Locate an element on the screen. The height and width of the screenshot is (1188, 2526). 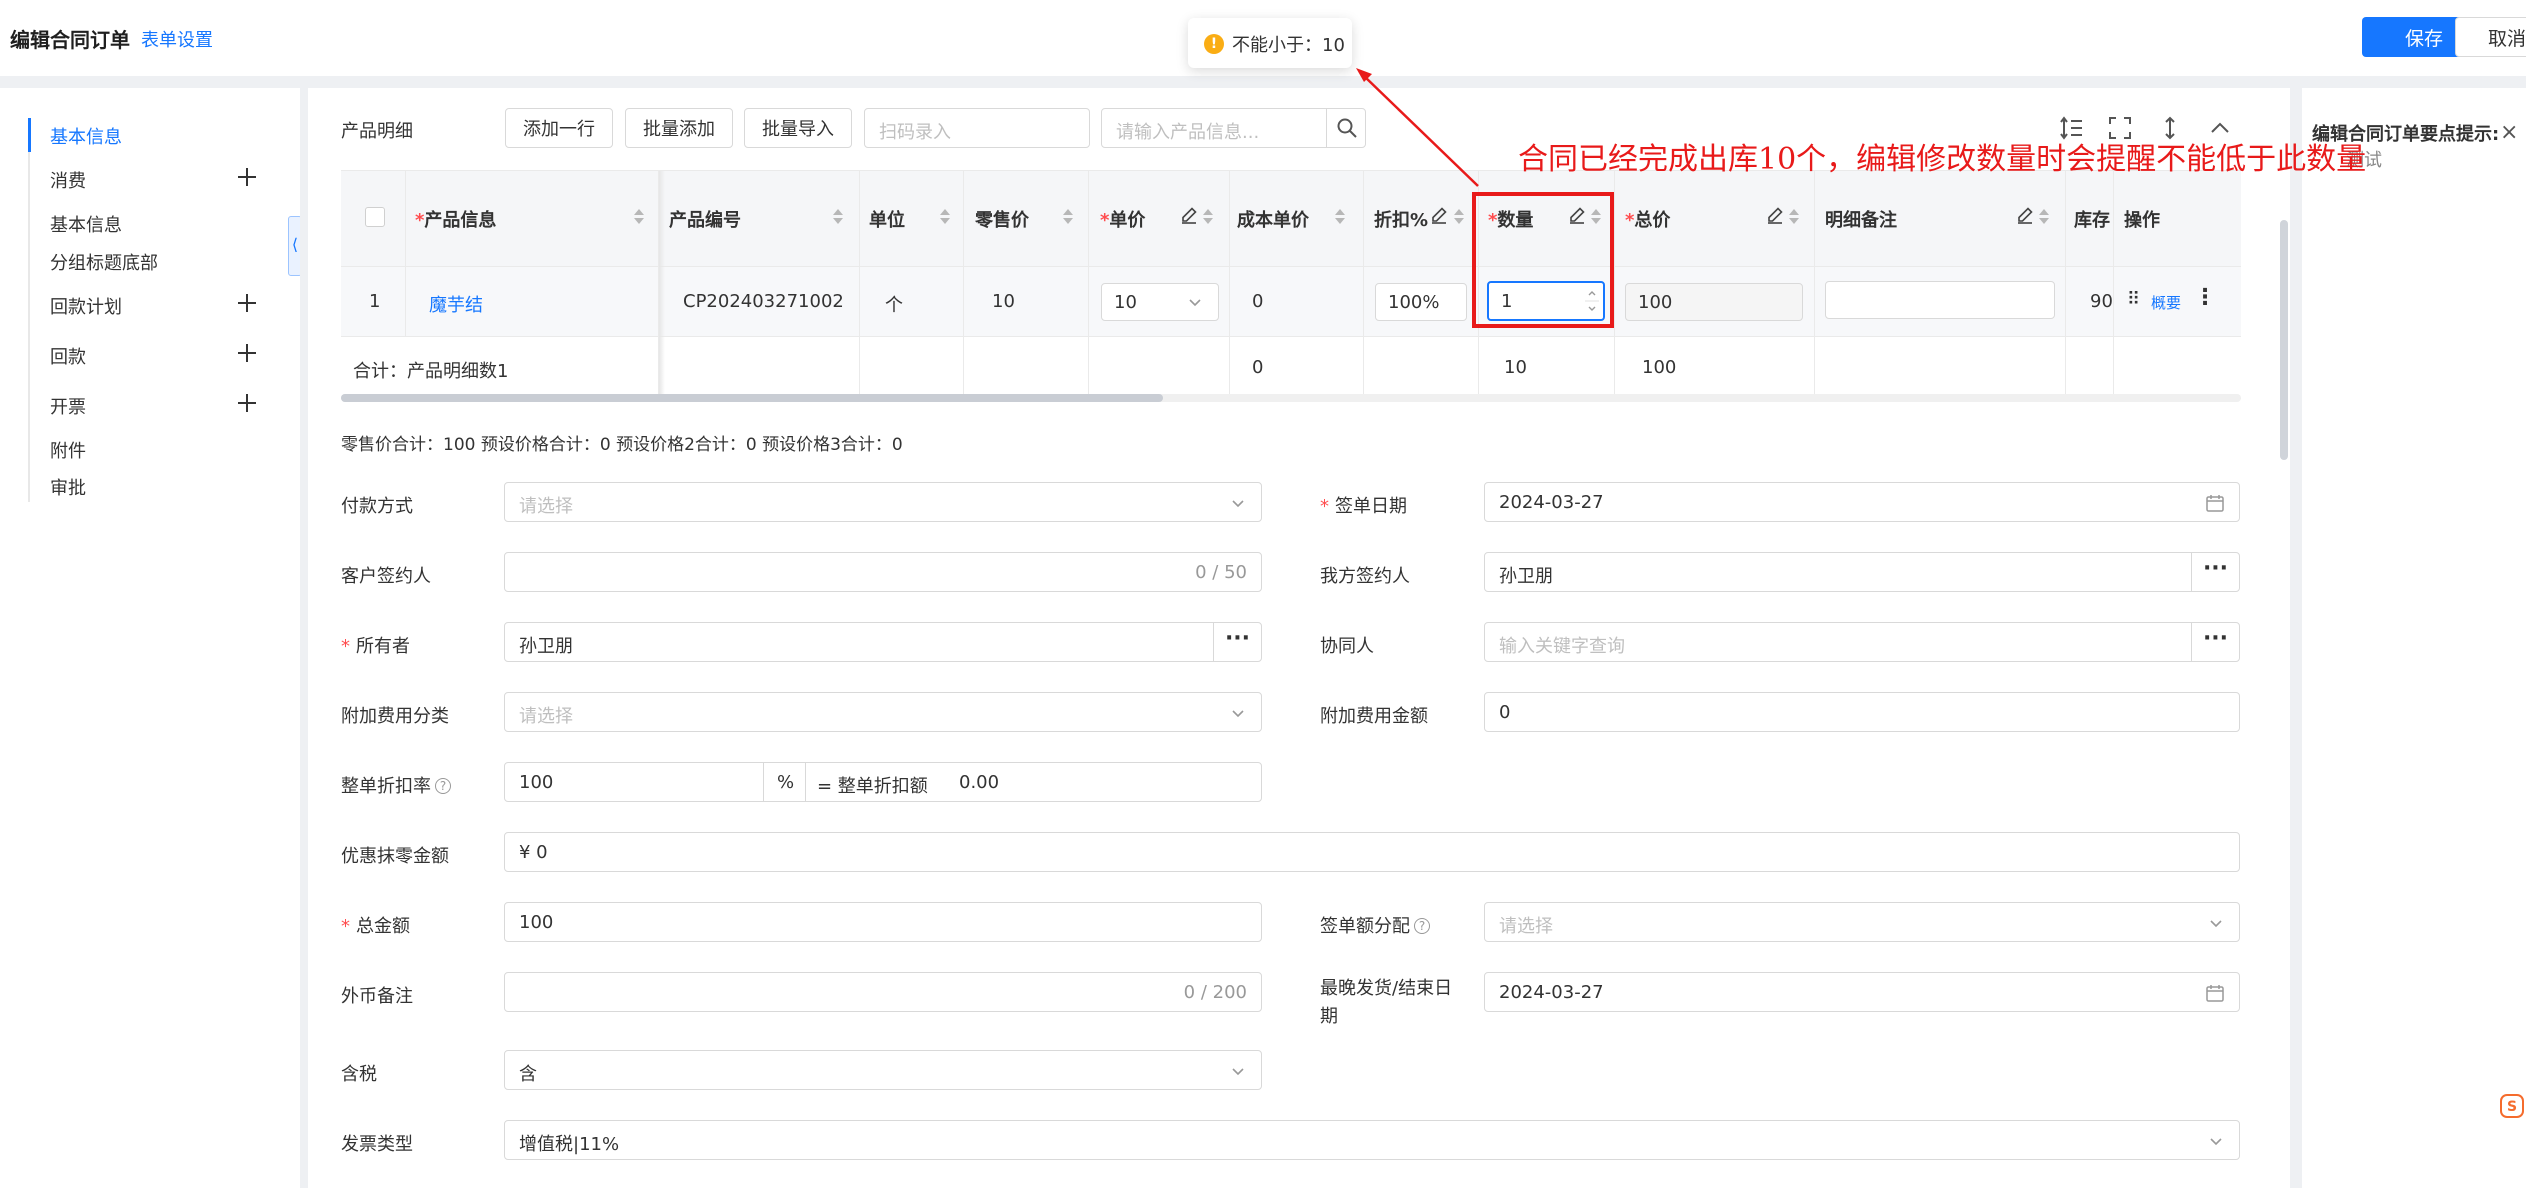
search-icon is located at coordinates (1347, 128).